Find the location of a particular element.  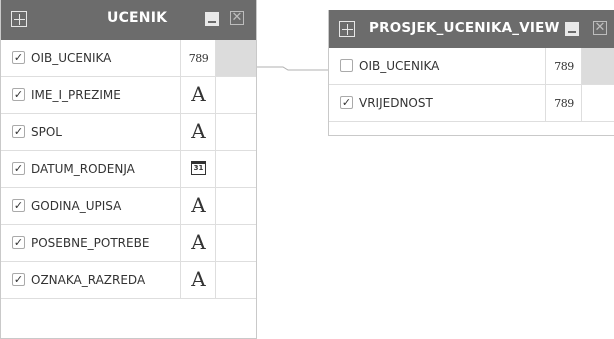

calendar-type-icon: 31 is located at coordinates (198, 168).